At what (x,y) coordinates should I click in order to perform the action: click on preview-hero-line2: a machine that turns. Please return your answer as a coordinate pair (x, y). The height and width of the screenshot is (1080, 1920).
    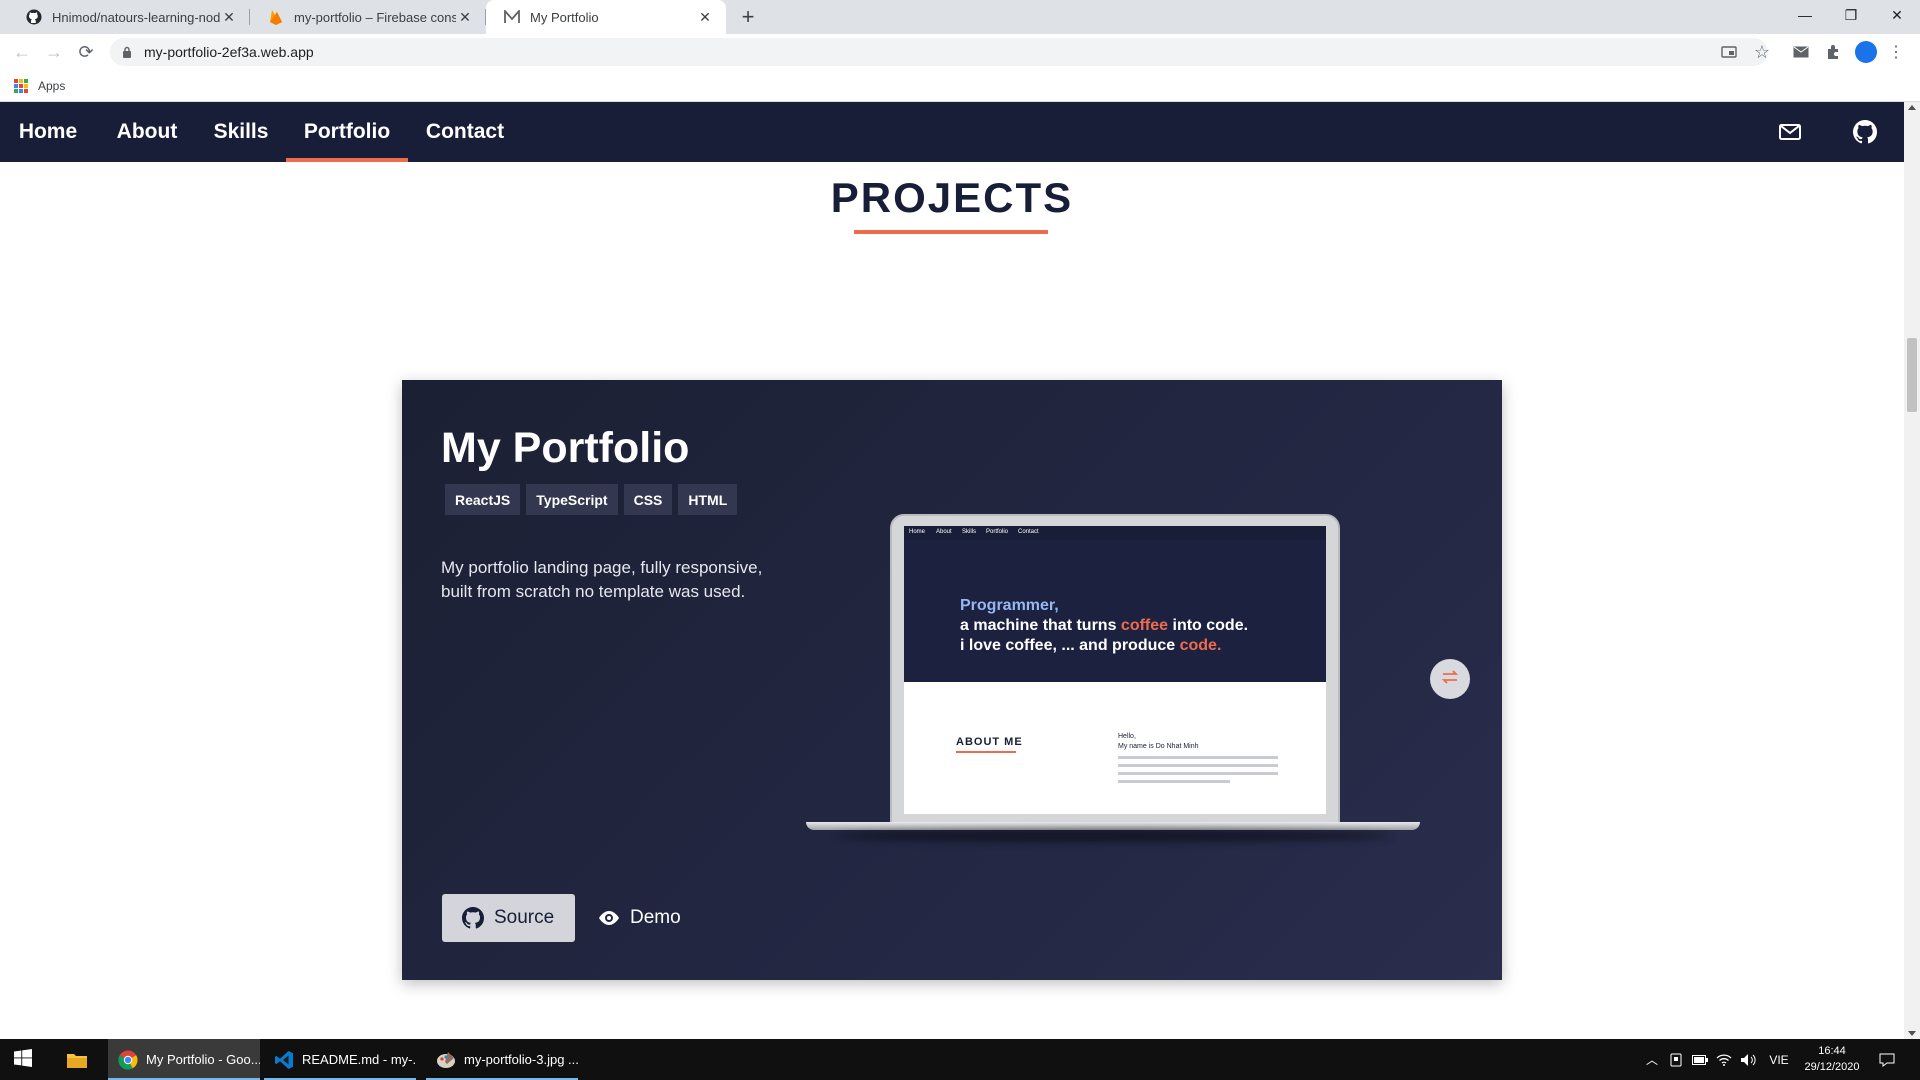
    Looking at the image, I should click on (1040, 625).